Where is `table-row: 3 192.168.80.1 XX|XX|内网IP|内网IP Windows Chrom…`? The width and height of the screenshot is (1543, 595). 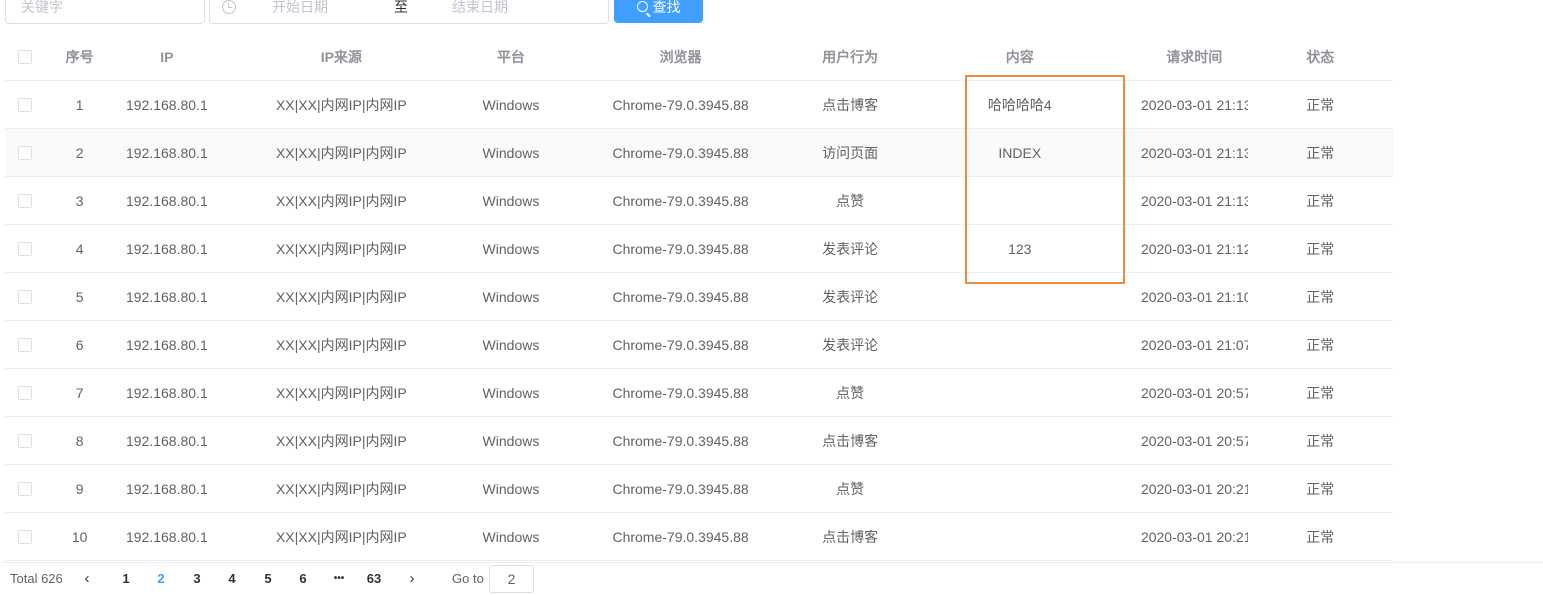 table-row: 3 192.168.80.1 XX|XX|内网IP|内网IP Windows Chrom… is located at coordinates (699, 201).